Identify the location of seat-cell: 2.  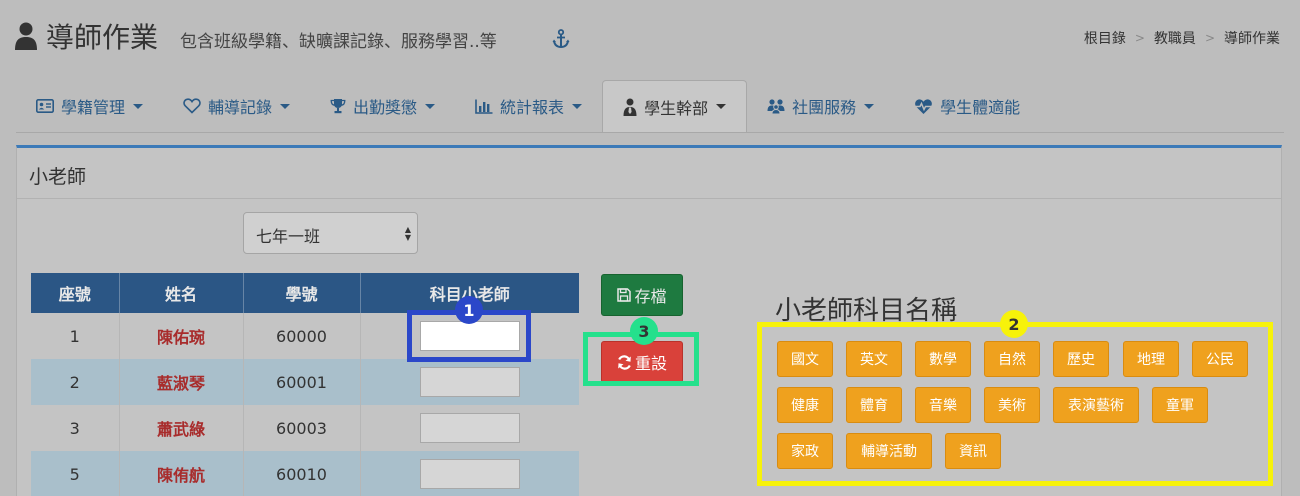
(75, 382).